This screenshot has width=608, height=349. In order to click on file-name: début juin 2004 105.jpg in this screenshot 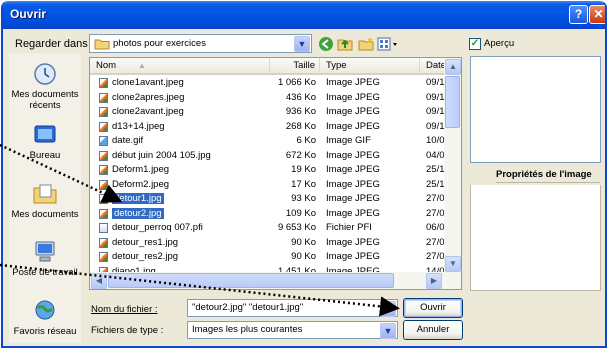, I will do `click(161, 155)`.